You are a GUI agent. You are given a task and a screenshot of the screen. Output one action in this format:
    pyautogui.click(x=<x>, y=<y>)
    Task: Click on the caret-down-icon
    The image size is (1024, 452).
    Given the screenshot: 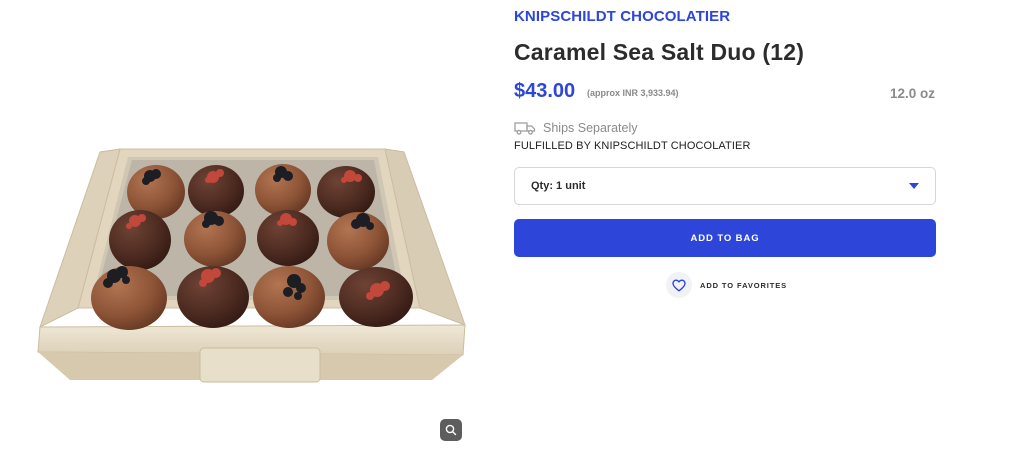 What is the action you would take?
    pyautogui.click(x=914, y=186)
    